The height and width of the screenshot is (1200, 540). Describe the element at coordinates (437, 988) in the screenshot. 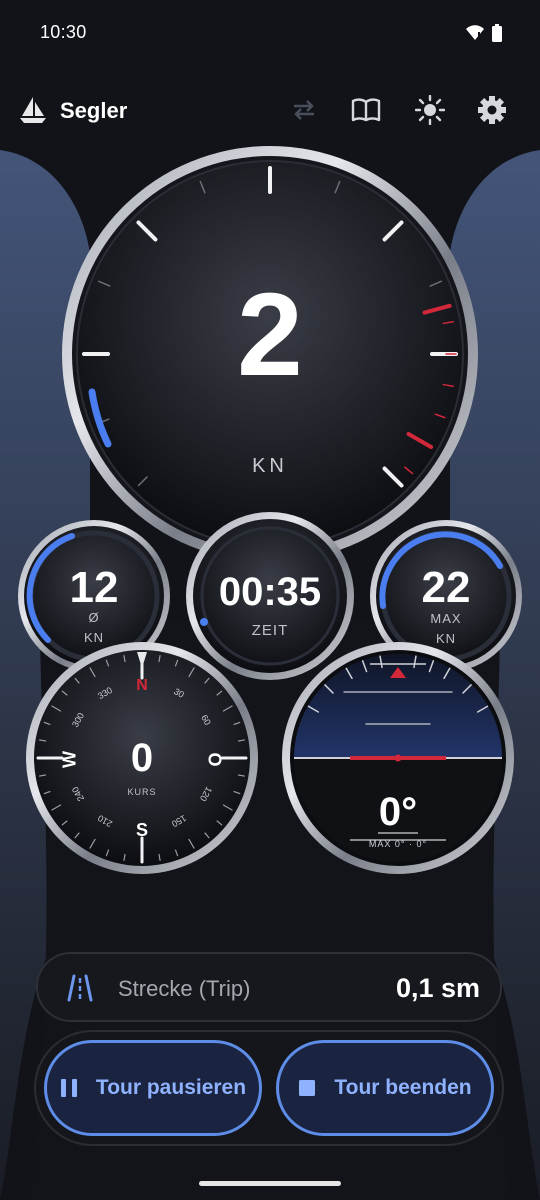

I see `trip-value: 0,1 sm` at that location.